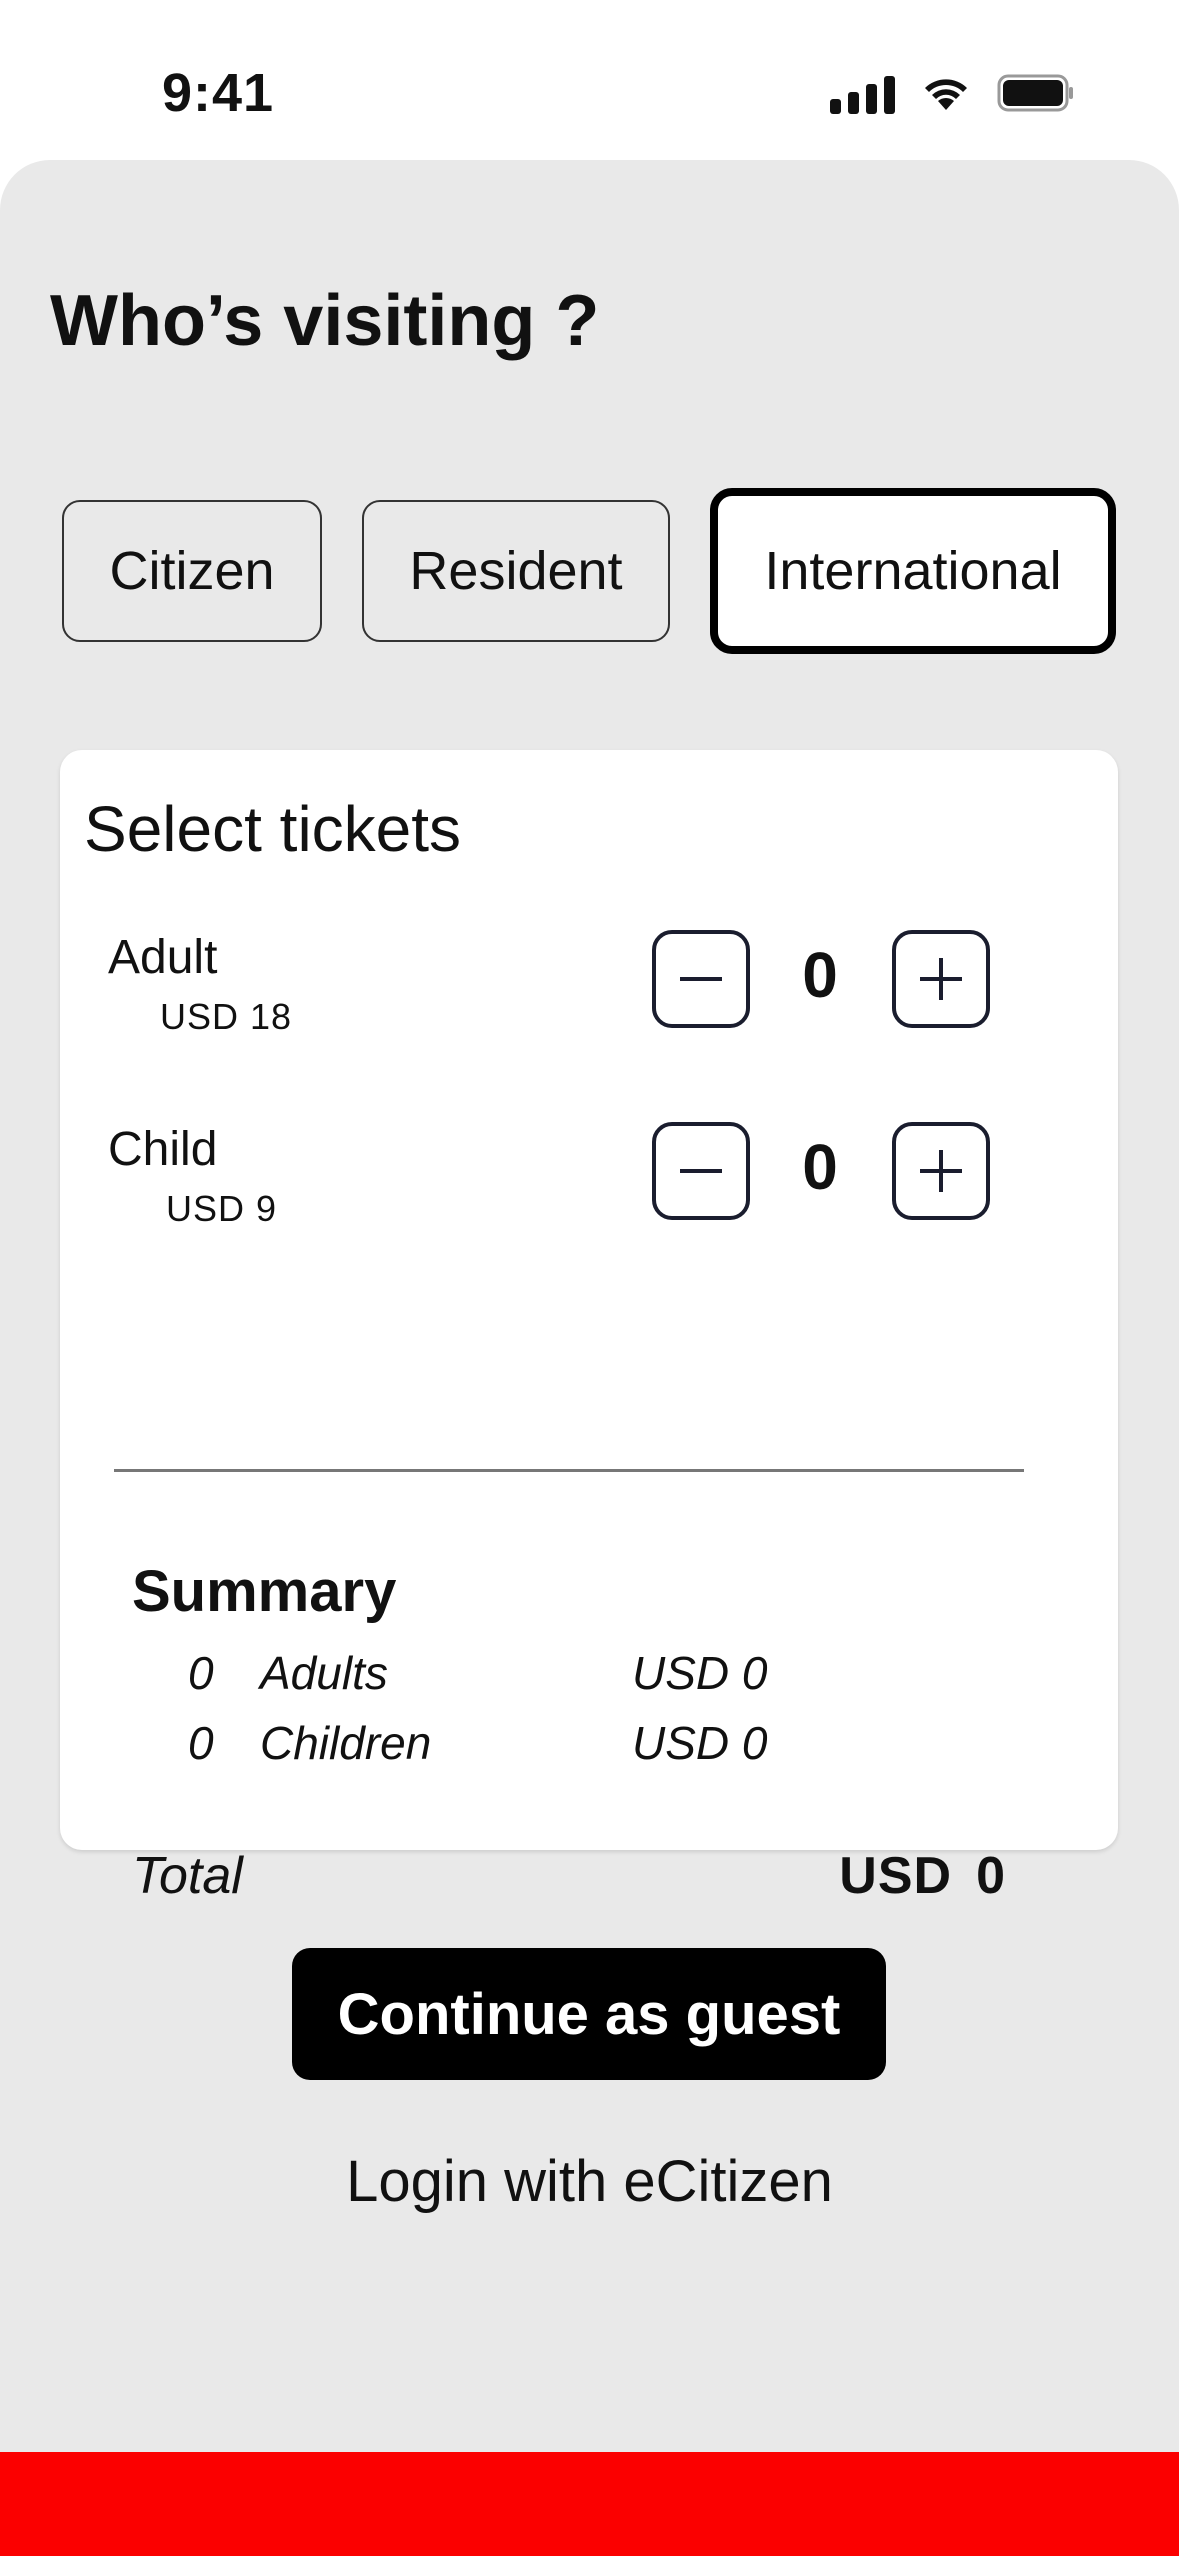 This screenshot has height=2556, width=1179. I want to click on cellular-signal-icon, so click(862, 93).